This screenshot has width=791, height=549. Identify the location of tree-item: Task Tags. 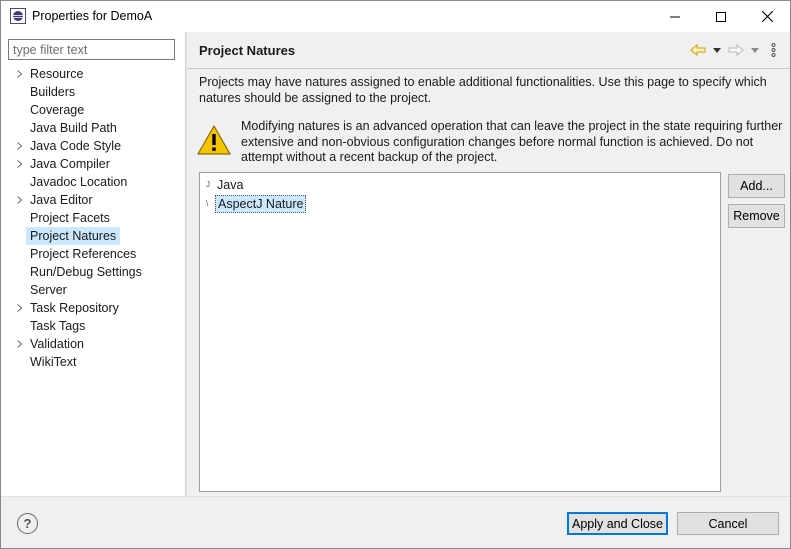
(57, 326).